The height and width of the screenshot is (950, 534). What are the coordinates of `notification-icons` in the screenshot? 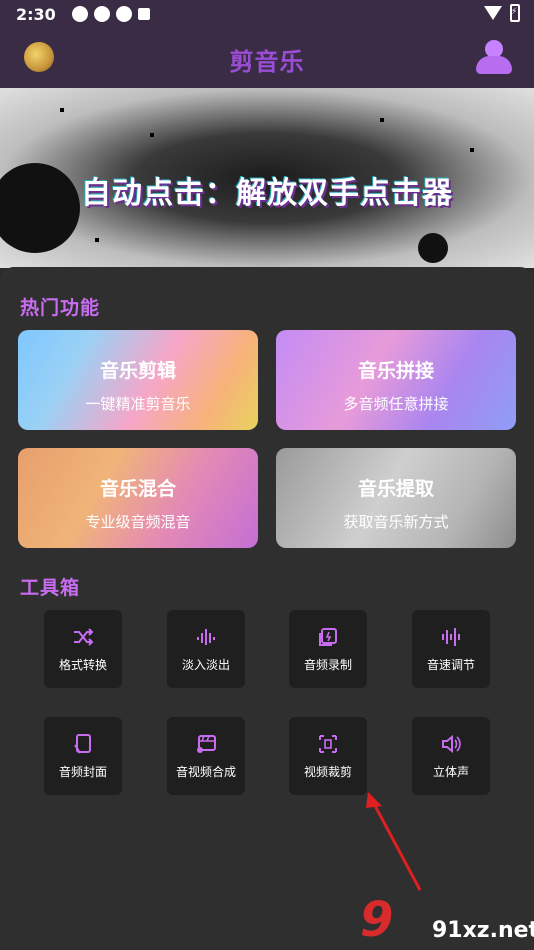 It's located at (110, 14).